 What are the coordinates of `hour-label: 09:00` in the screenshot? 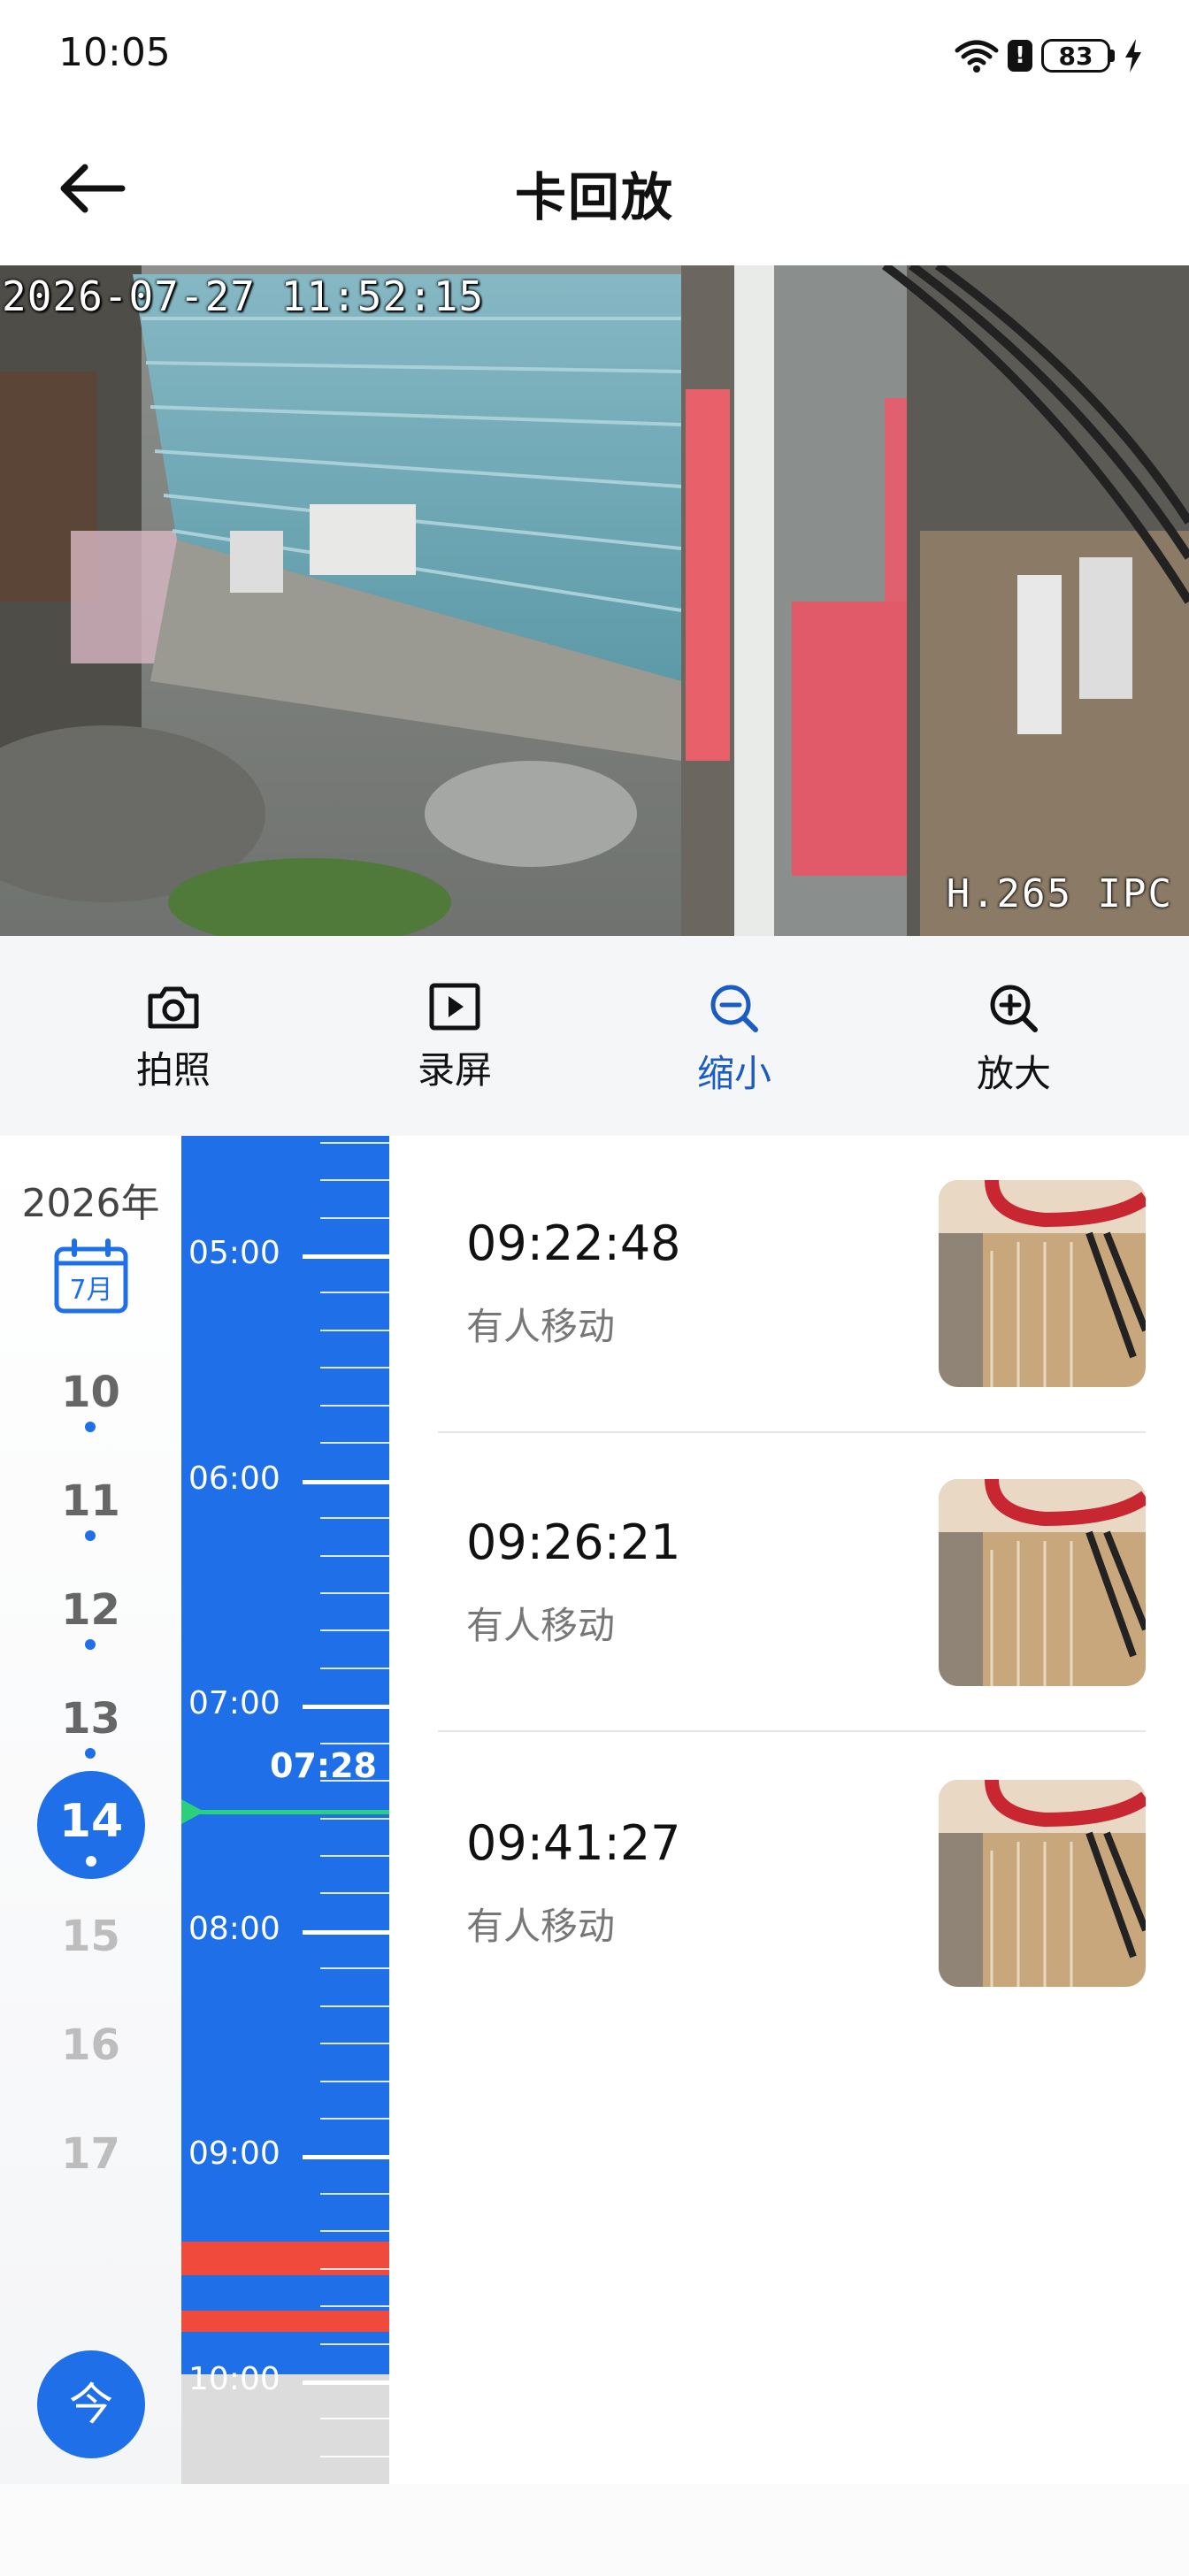 It's located at (234, 2153).